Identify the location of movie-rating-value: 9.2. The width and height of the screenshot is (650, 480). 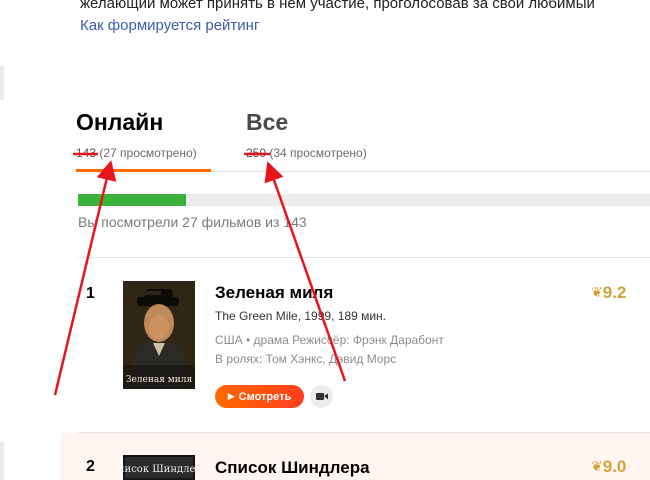
(614, 292).